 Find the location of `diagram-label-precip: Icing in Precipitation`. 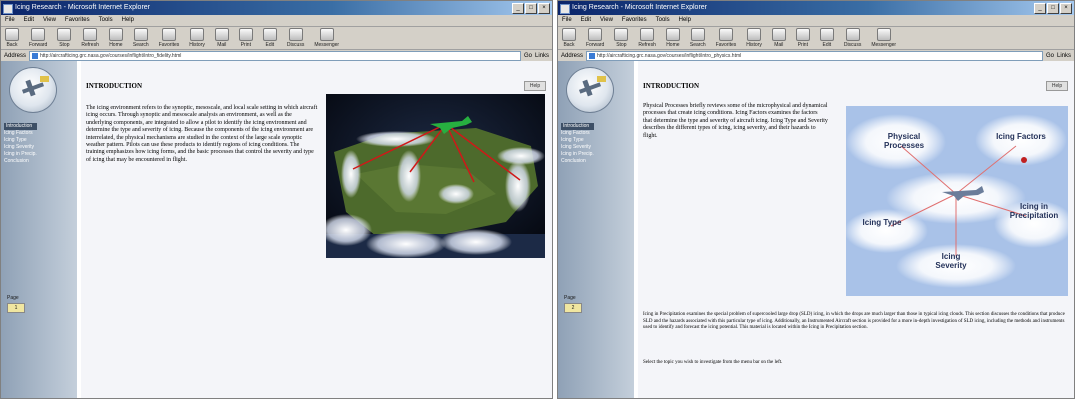

diagram-label-precip: Icing in Precipitation is located at coordinates (1034, 211).